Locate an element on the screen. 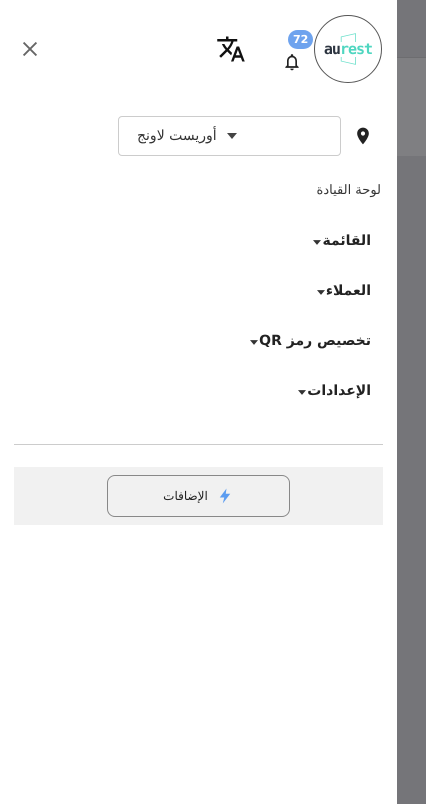 This screenshot has height=804, width=426. notification-badge: 72 is located at coordinates (301, 39).